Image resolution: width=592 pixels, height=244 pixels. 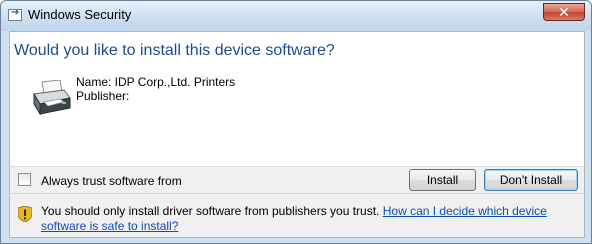 I want to click on dont-install-button: Don't Install, so click(x=531, y=180).